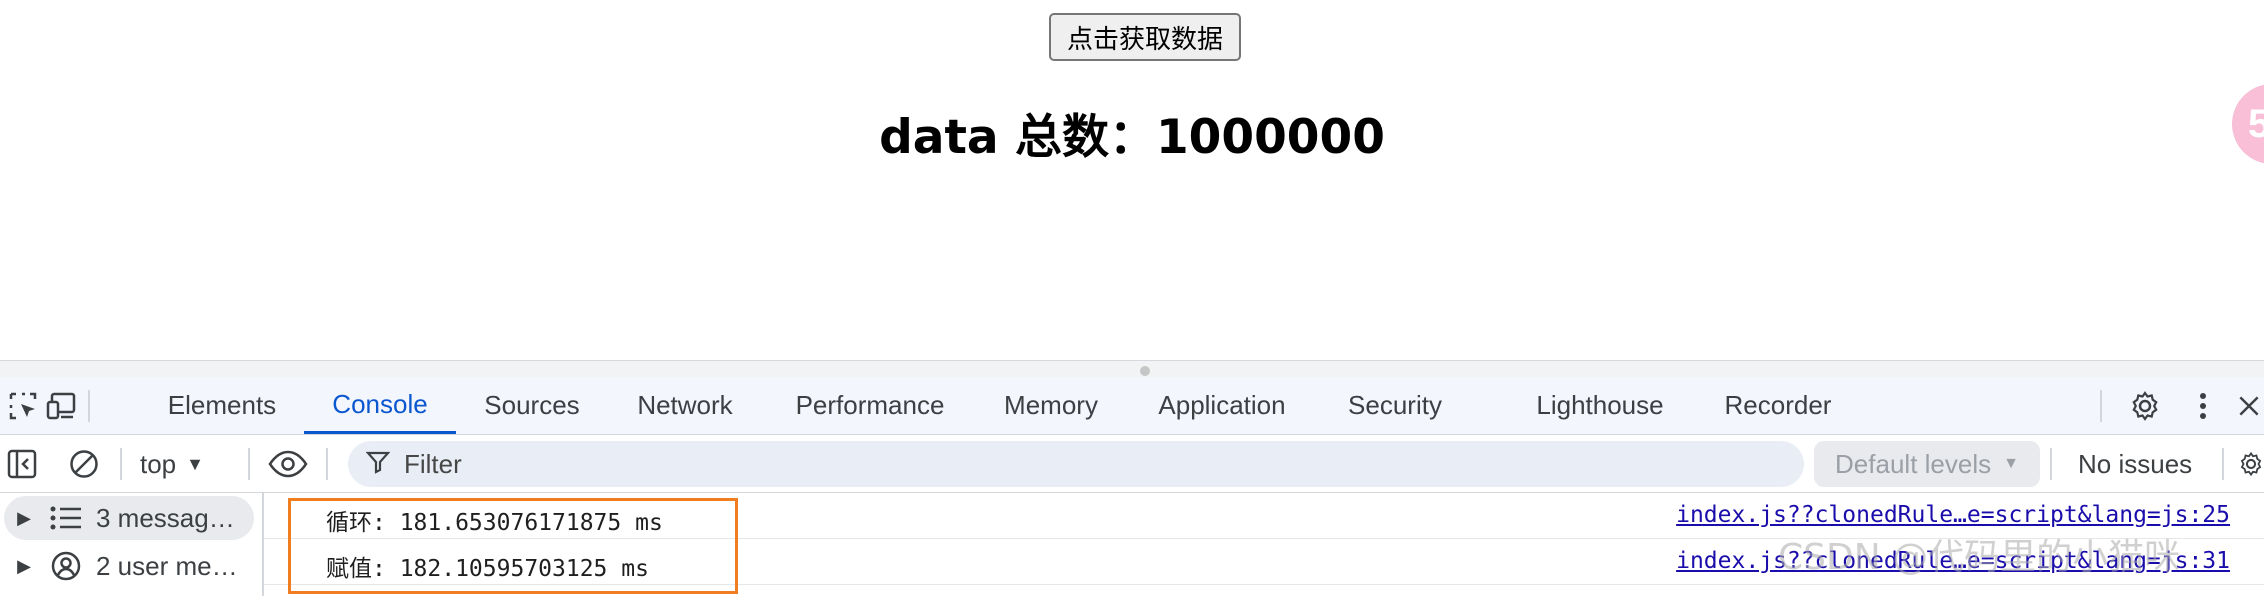 The image size is (2264, 596). Describe the element at coordinates (2135, 464) in the screenshot. I see `issues-counter: No issues` at that location.